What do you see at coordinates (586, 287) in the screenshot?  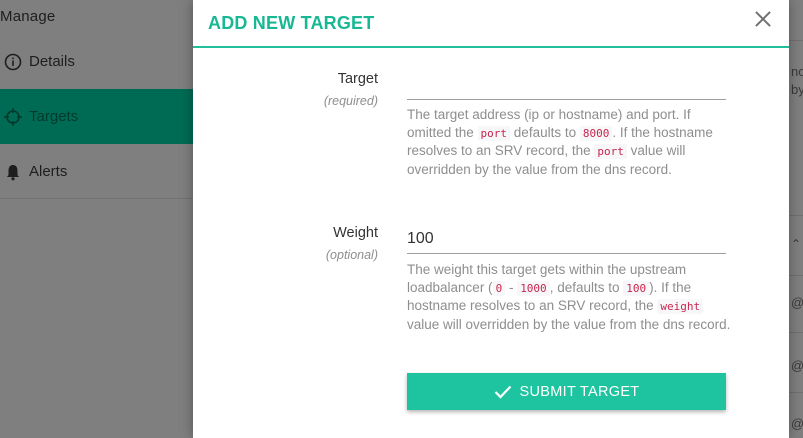 I see `help-text: , defaults to` at bounding box center [586, 287].